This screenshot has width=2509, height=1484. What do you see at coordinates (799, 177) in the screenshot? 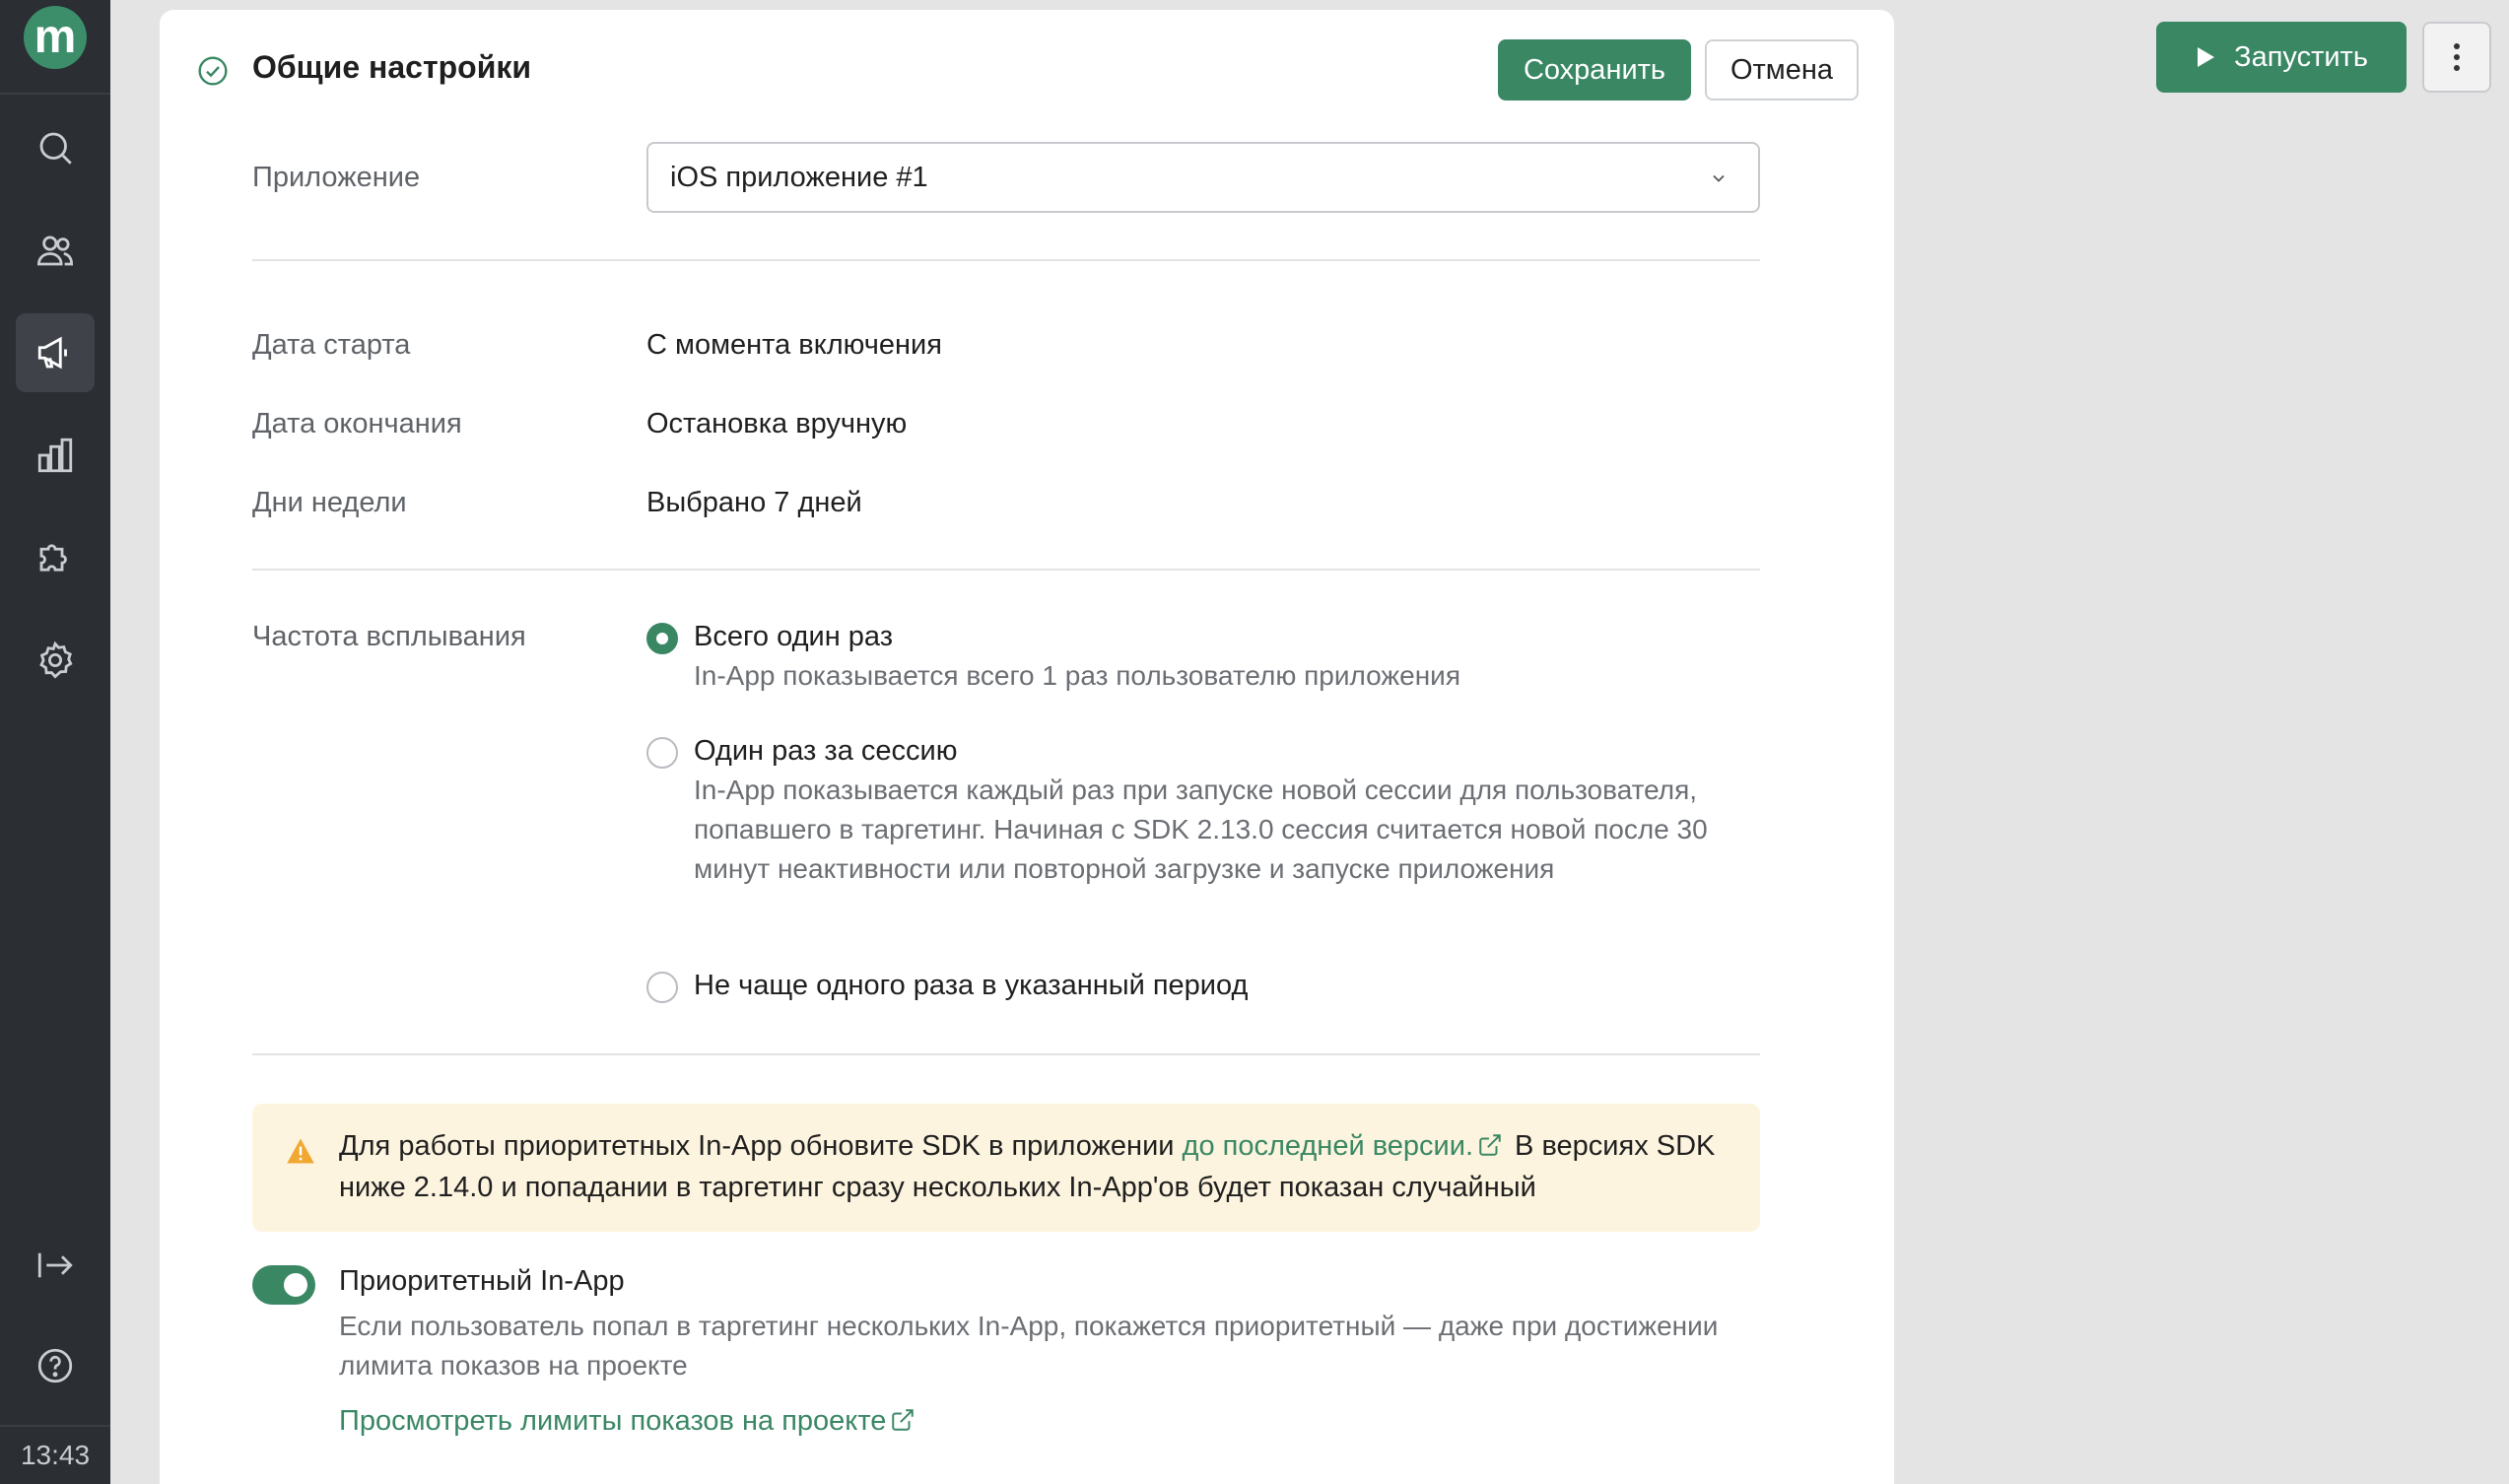
I see `app-select-value: iOS приложение #1` at bounding box center [799, 177].